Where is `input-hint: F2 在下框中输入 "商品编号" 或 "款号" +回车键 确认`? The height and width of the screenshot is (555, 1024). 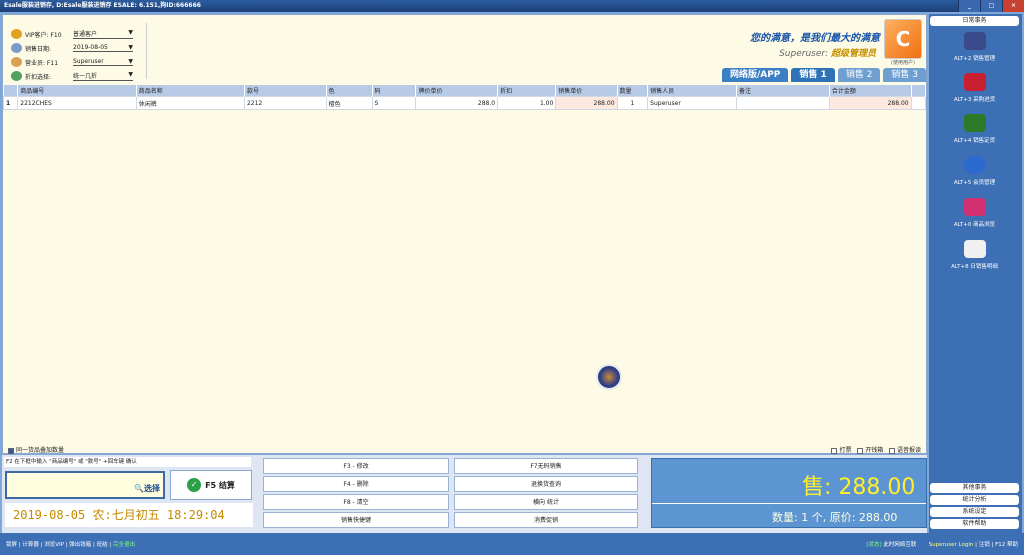 input-hint: F2 在下框中输入 "商品编号" 或 "款号" +回车键 确认 is located at coordinates (127, 462).